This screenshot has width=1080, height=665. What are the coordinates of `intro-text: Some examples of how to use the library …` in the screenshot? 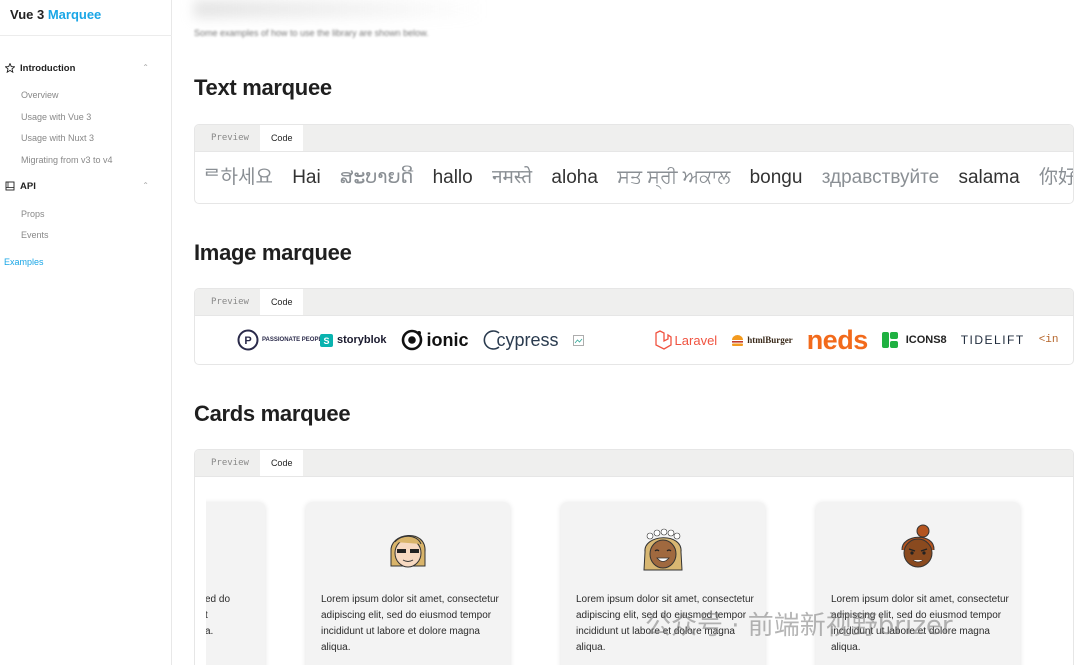 It's located at (311, 33).